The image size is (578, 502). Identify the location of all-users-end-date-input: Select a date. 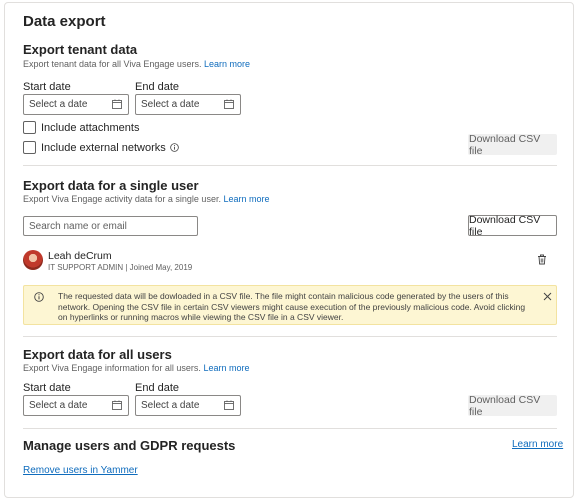
(188, 405).